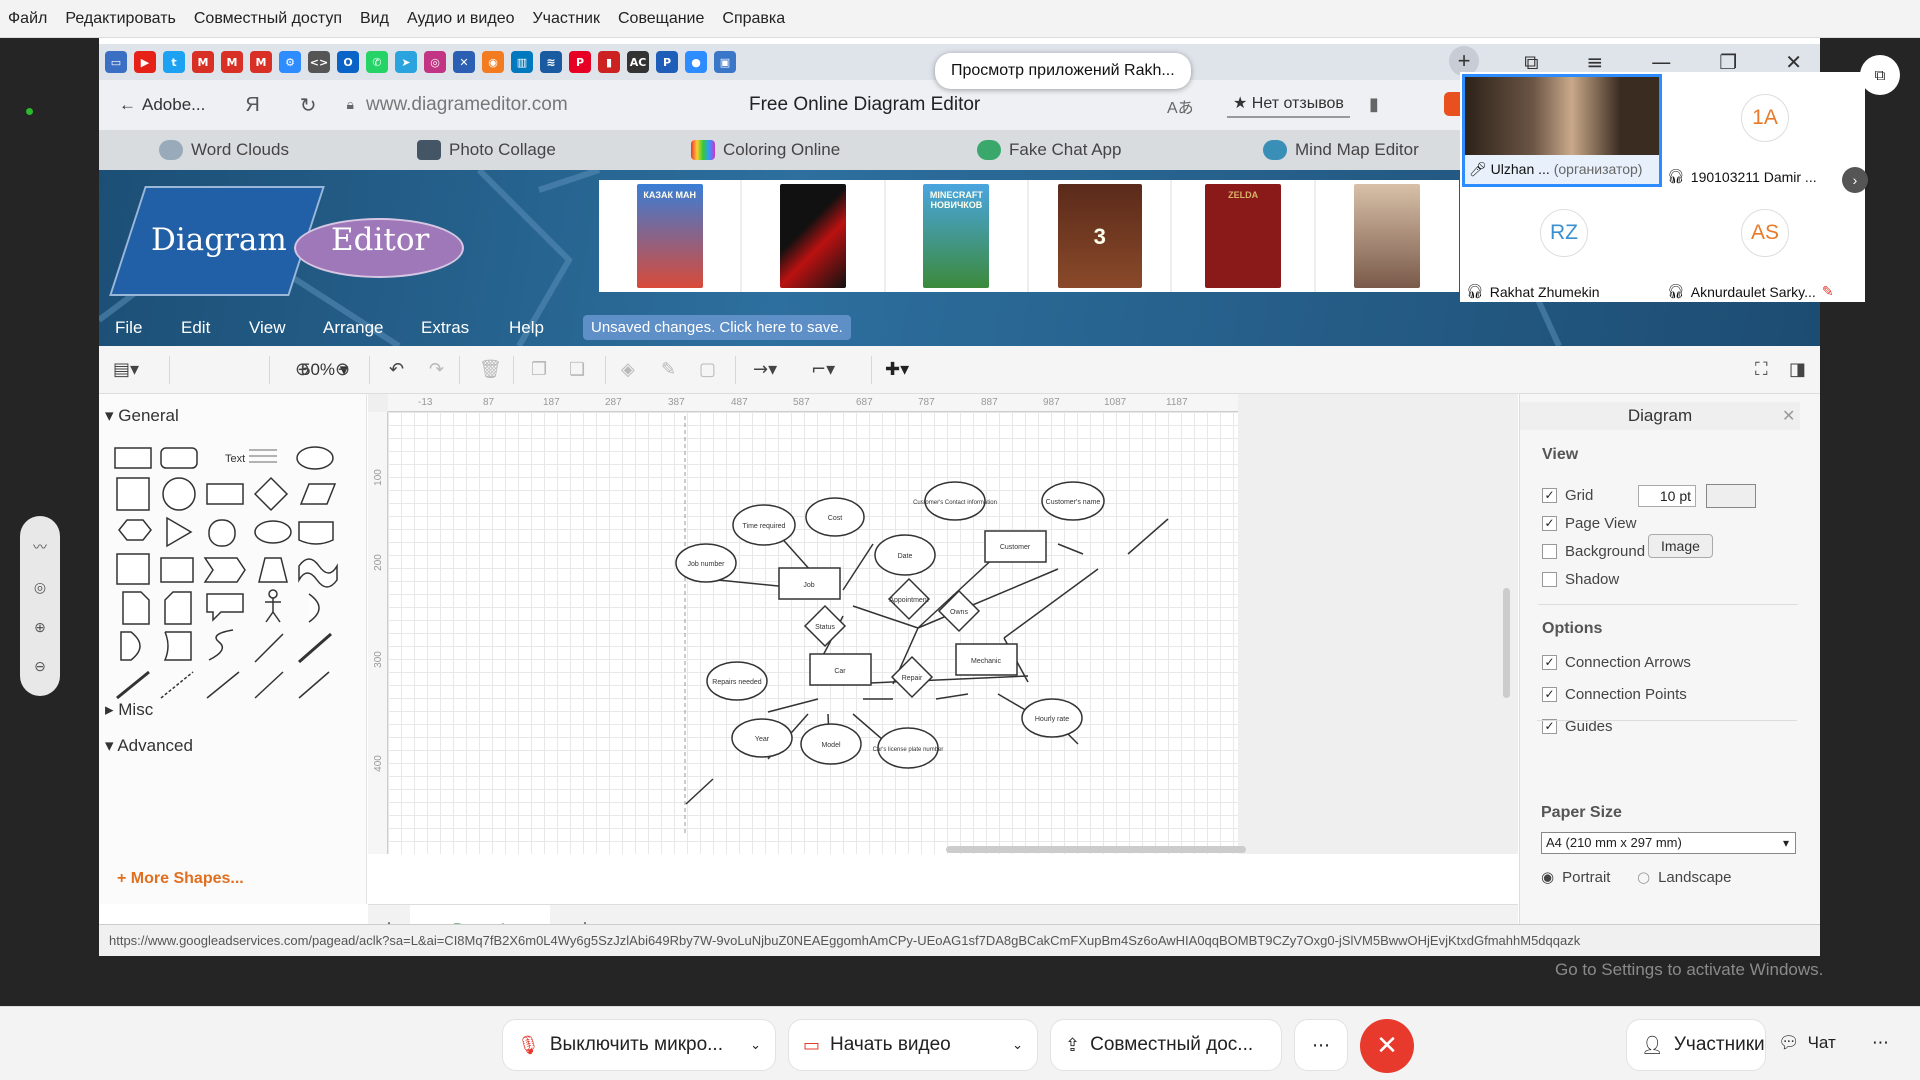  Describe the element at coordinates (1684, 877) in the screenshot. I see `landscape-option: ○ Landscape` at that location.